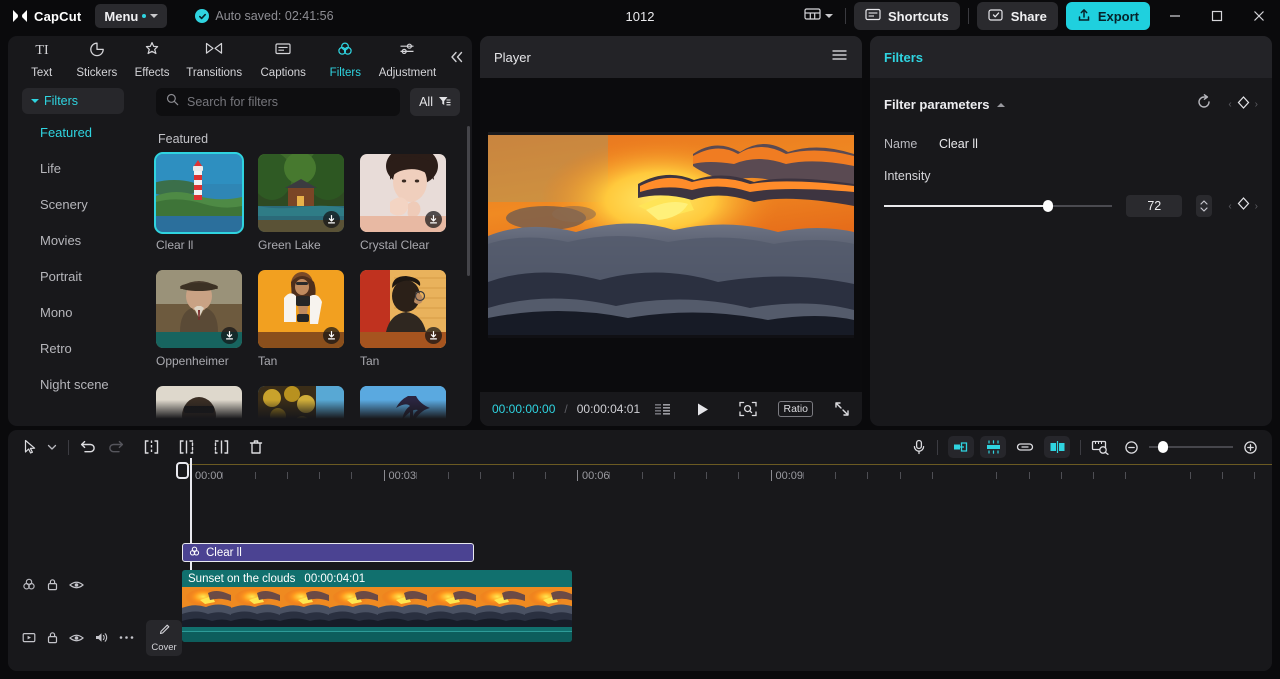 The width and height of the screenshot is (1280, 679). Describe the element at coordinates (407, 59) in the screenshot. I see `tab-adjustment: Adjustment` at that location.